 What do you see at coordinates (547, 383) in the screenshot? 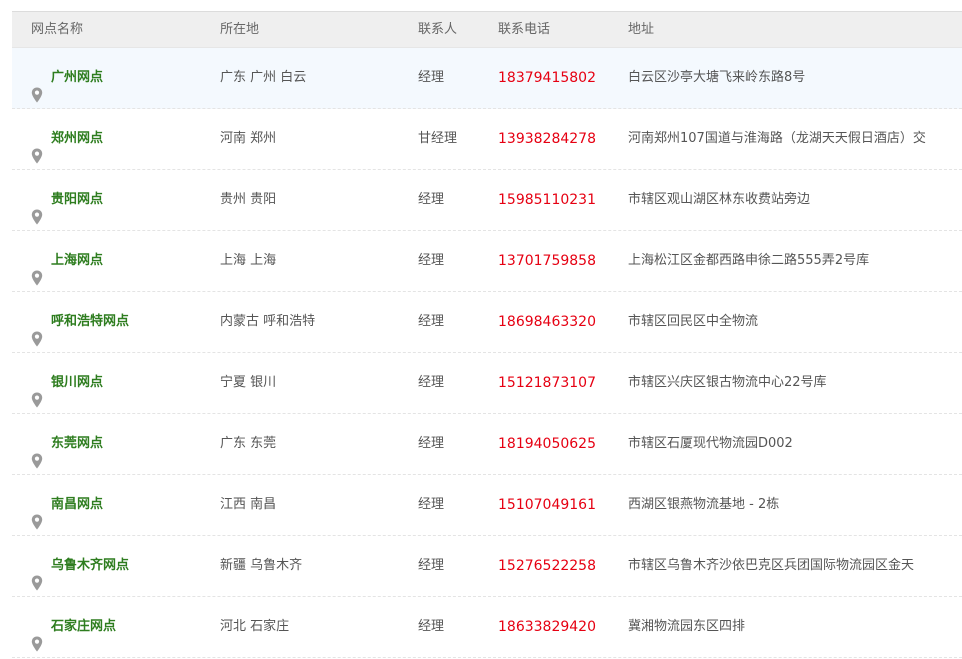
I see `branch-phone: 15121873107` at bounding box center [547, 383].